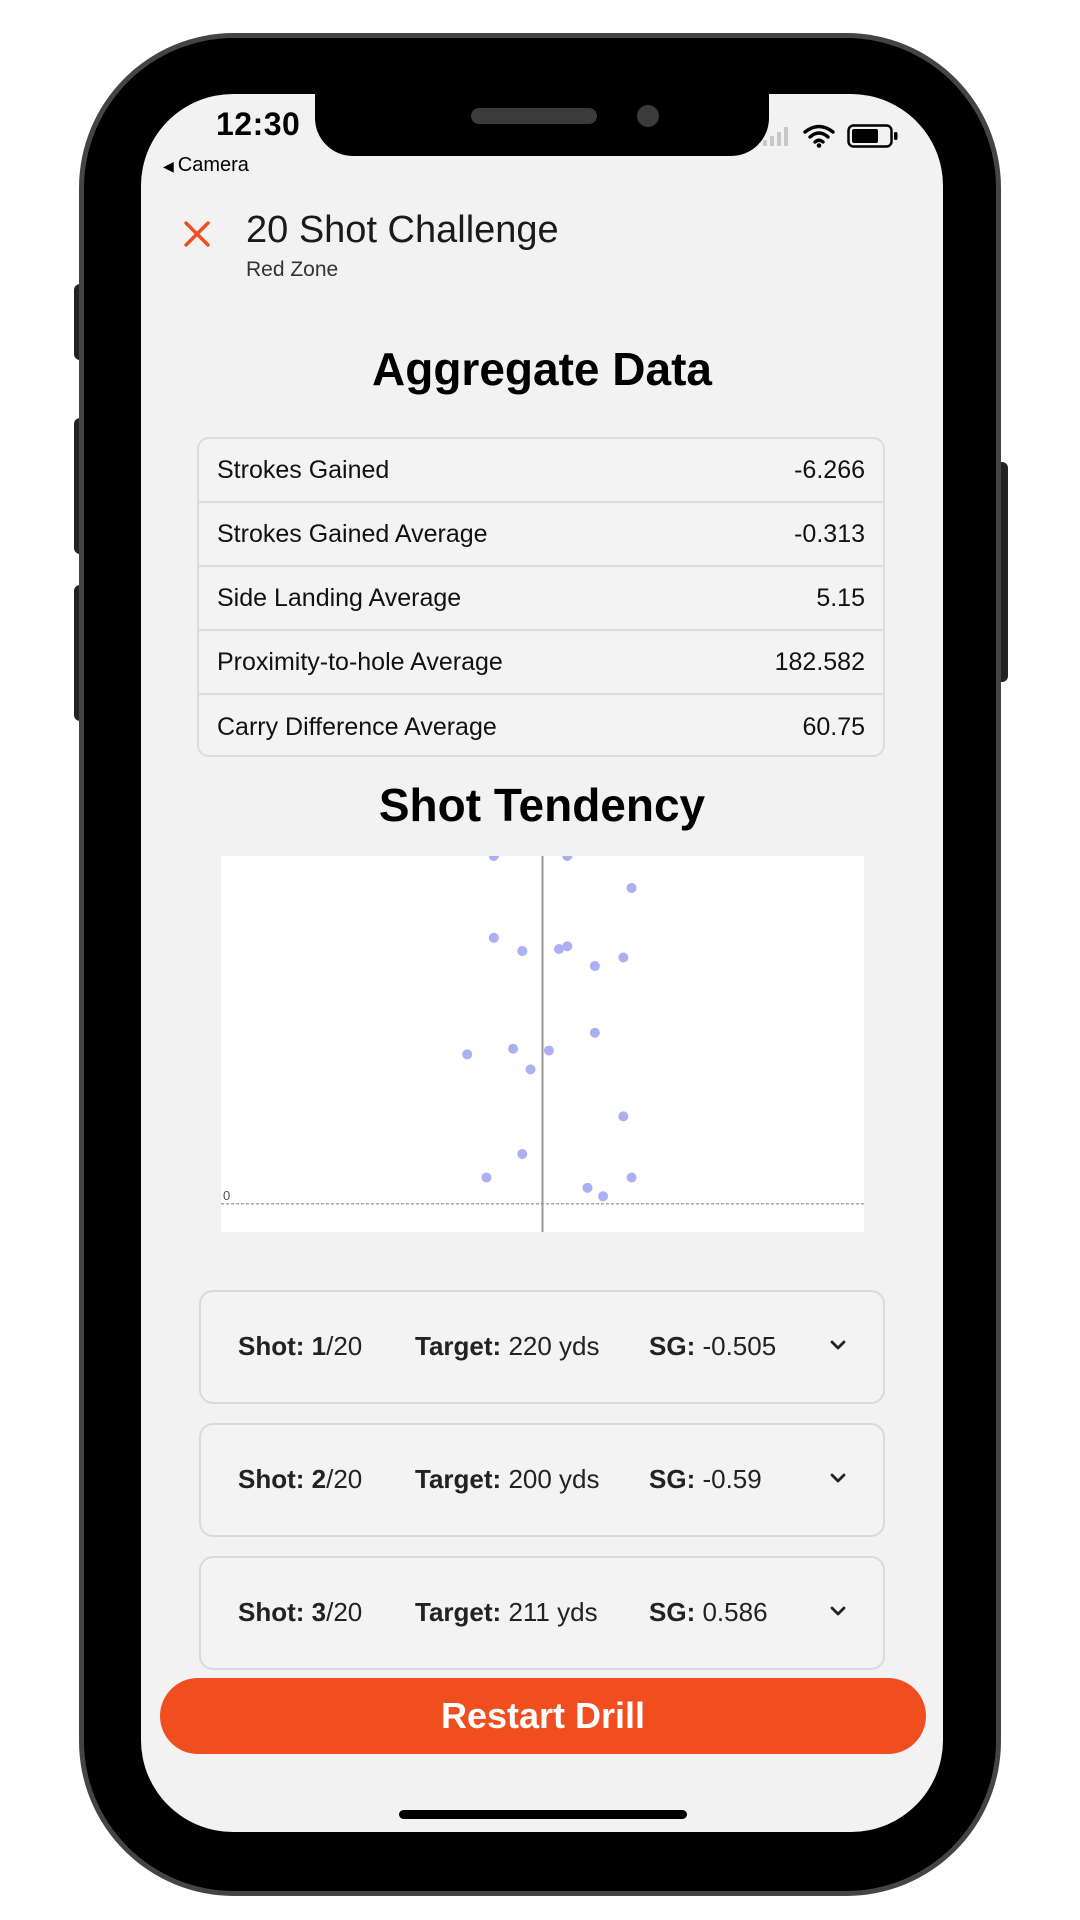  Describe the element at coordinates (819, 136) in the screenshot. I see `wifi-icon` at that location.